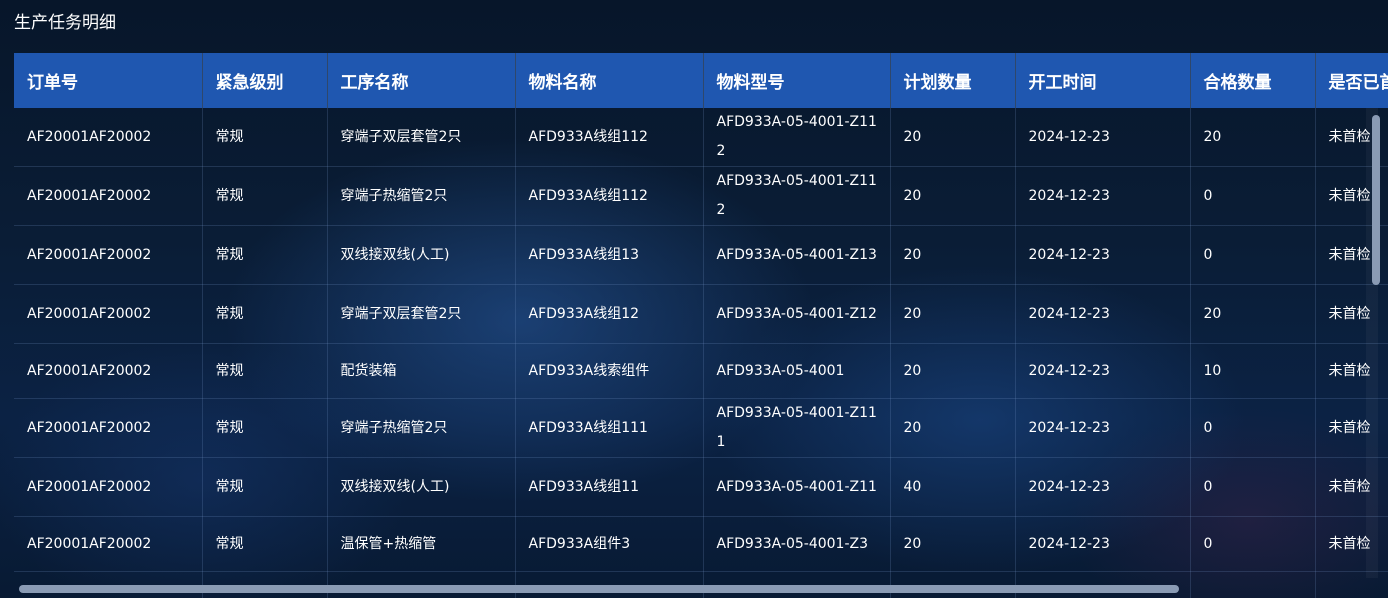  What do you see at coordinates (1253, 371) in the screenshot?
I see `cell-qualified-qty: 10` at bounding box center [1253, 371].